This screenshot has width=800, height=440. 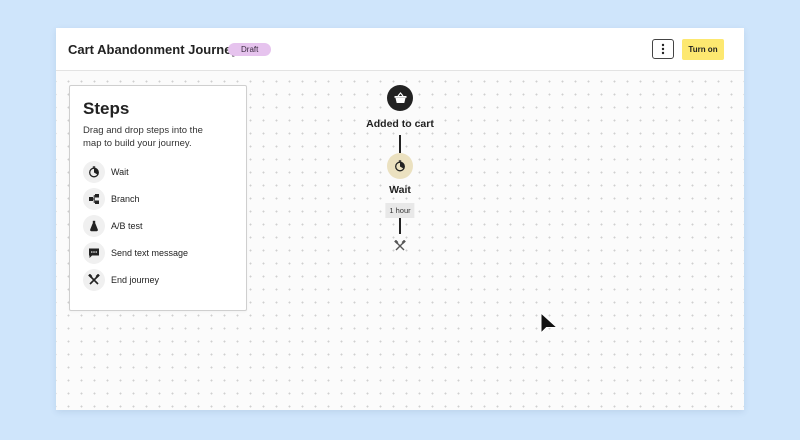 What do you see at coordinates (120, 172) in the screenshot?
I see `step-label: Wait` at bounding box center [120, 172].